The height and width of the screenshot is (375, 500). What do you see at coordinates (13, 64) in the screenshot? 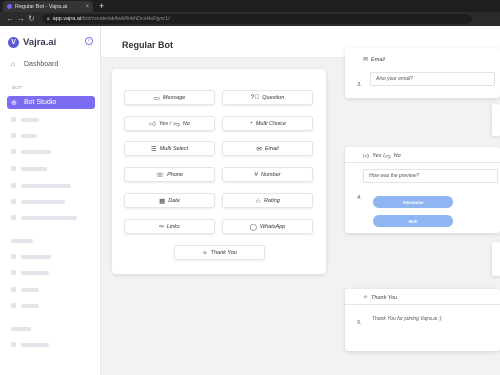
I see `home-icon: ⌂` at bounding box center [13, 64].